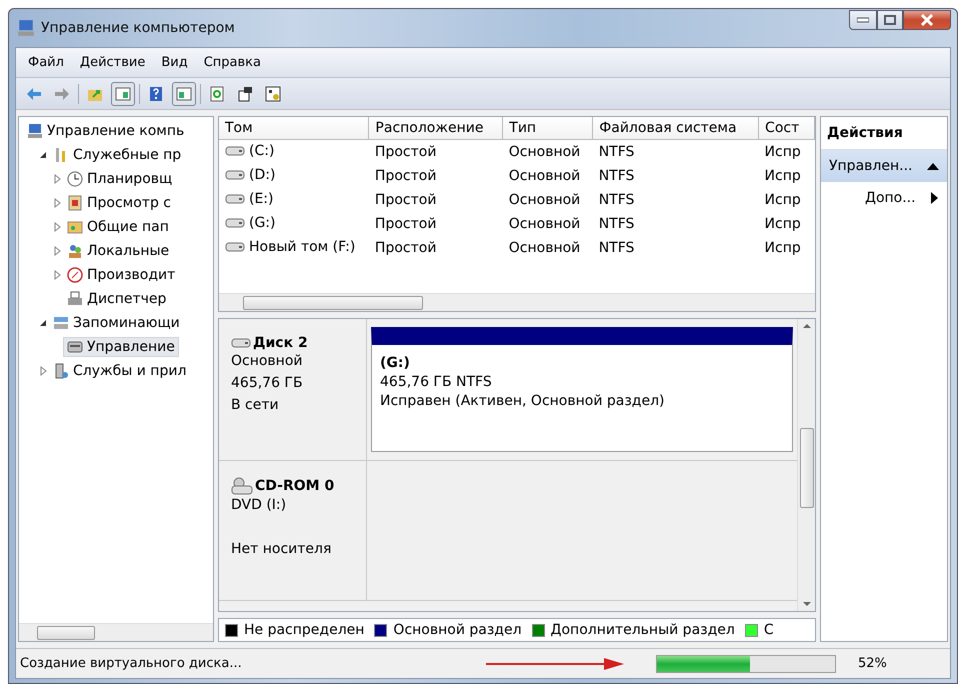  Describe the element at coordinates (395, 363) in the screenshot. I see `partition-name: (G:)` at that location.